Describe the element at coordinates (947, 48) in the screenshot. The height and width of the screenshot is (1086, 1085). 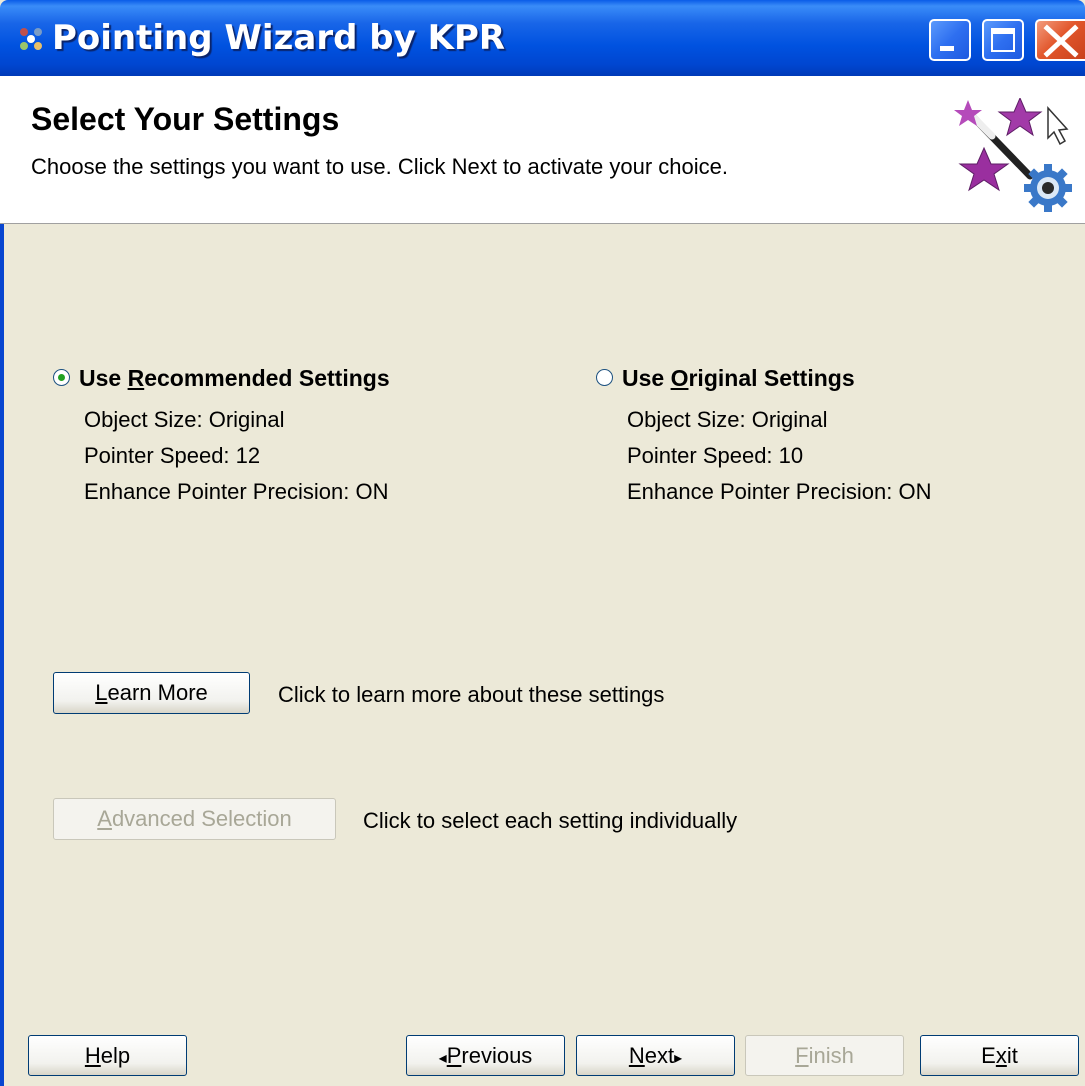
I see `minimize-icon` at that location.